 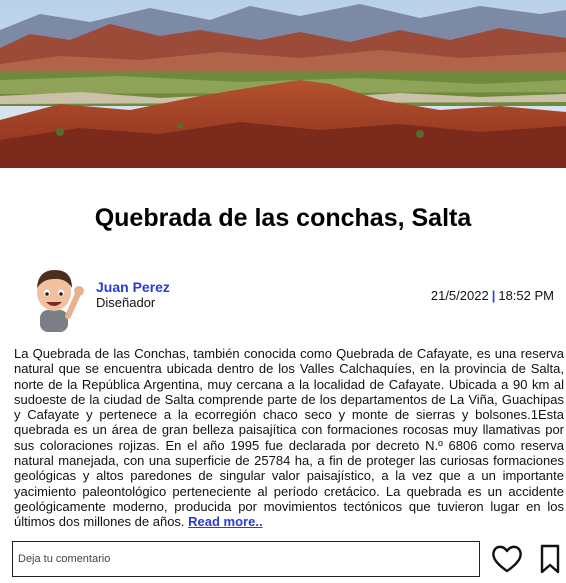 I want to click on post-datetime: 21/5/2022 | 18:52 PM, so click(x=492, y=295).